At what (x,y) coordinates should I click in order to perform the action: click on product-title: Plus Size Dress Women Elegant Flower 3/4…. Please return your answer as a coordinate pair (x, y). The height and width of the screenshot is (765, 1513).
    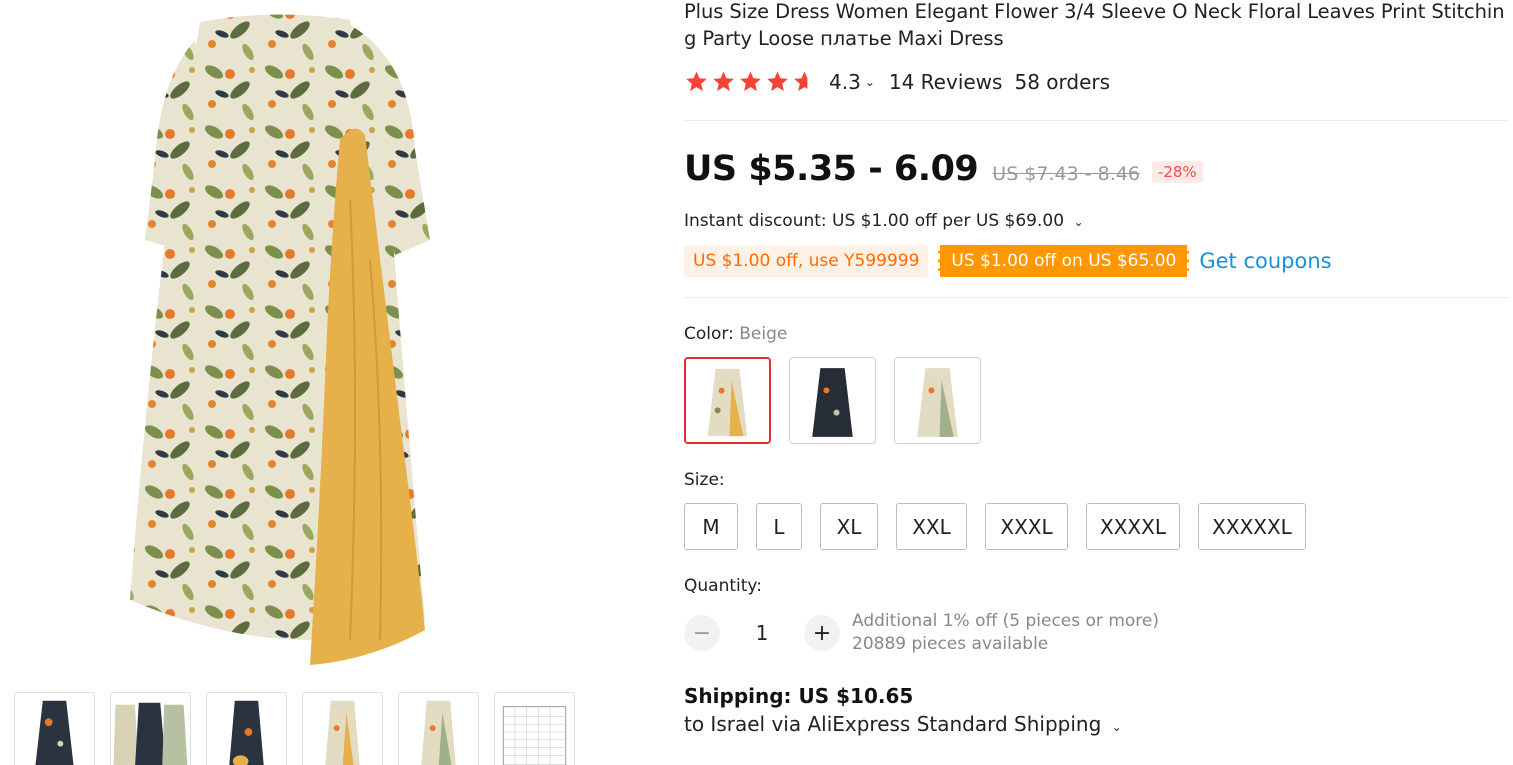
    Looking at the image, I should click on (1094, 25).